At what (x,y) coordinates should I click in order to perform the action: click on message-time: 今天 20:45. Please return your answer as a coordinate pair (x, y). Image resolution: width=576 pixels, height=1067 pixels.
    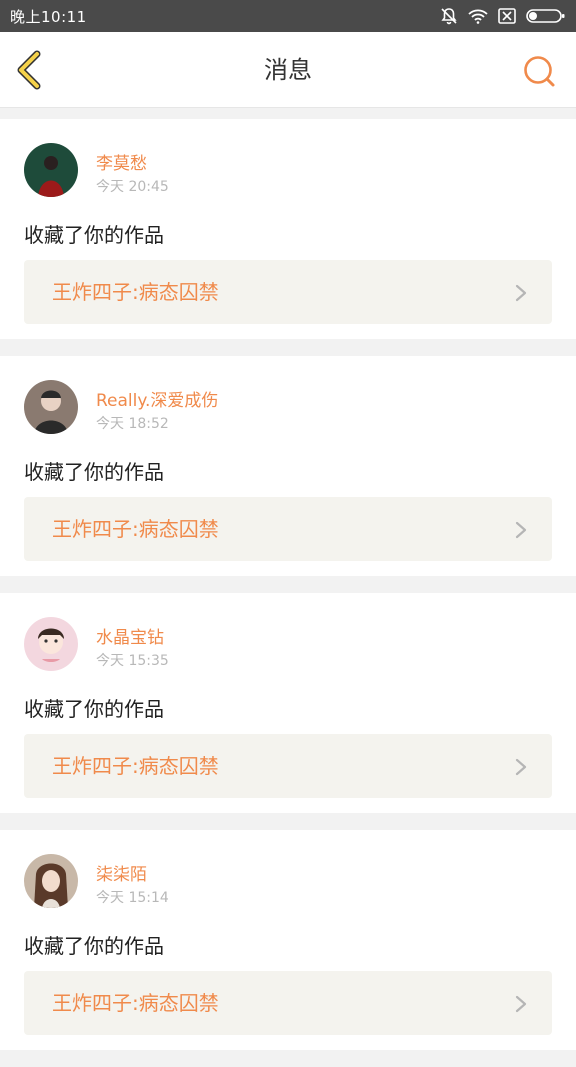
    Looking at the image, I should click on (132, 187).